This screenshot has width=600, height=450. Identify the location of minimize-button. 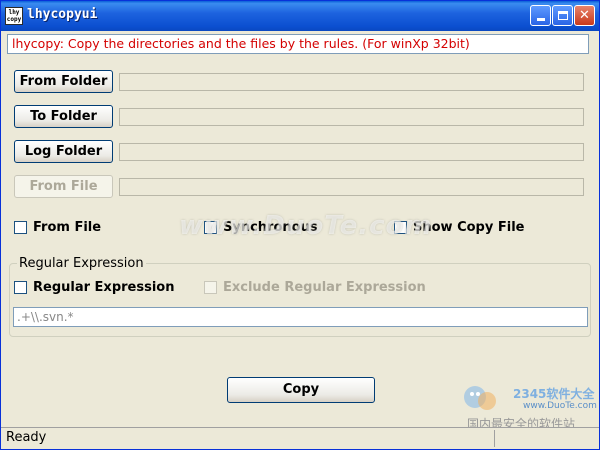
(540, 15).